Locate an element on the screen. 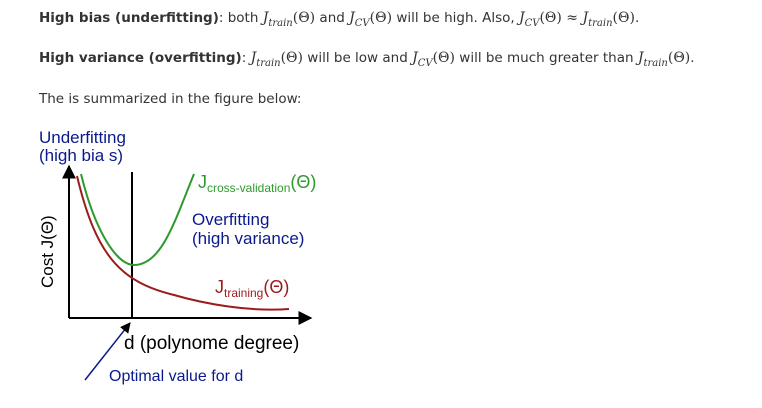  variance-text-2: will be low and is located at coordinates (358, 58).